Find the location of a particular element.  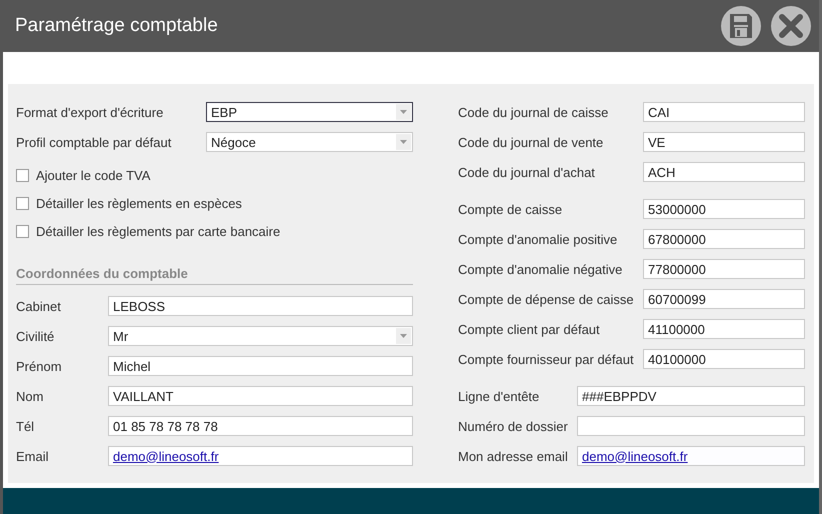

checkbox-label: Détailler les règlements en espèces is located at coordinates (139, 203).